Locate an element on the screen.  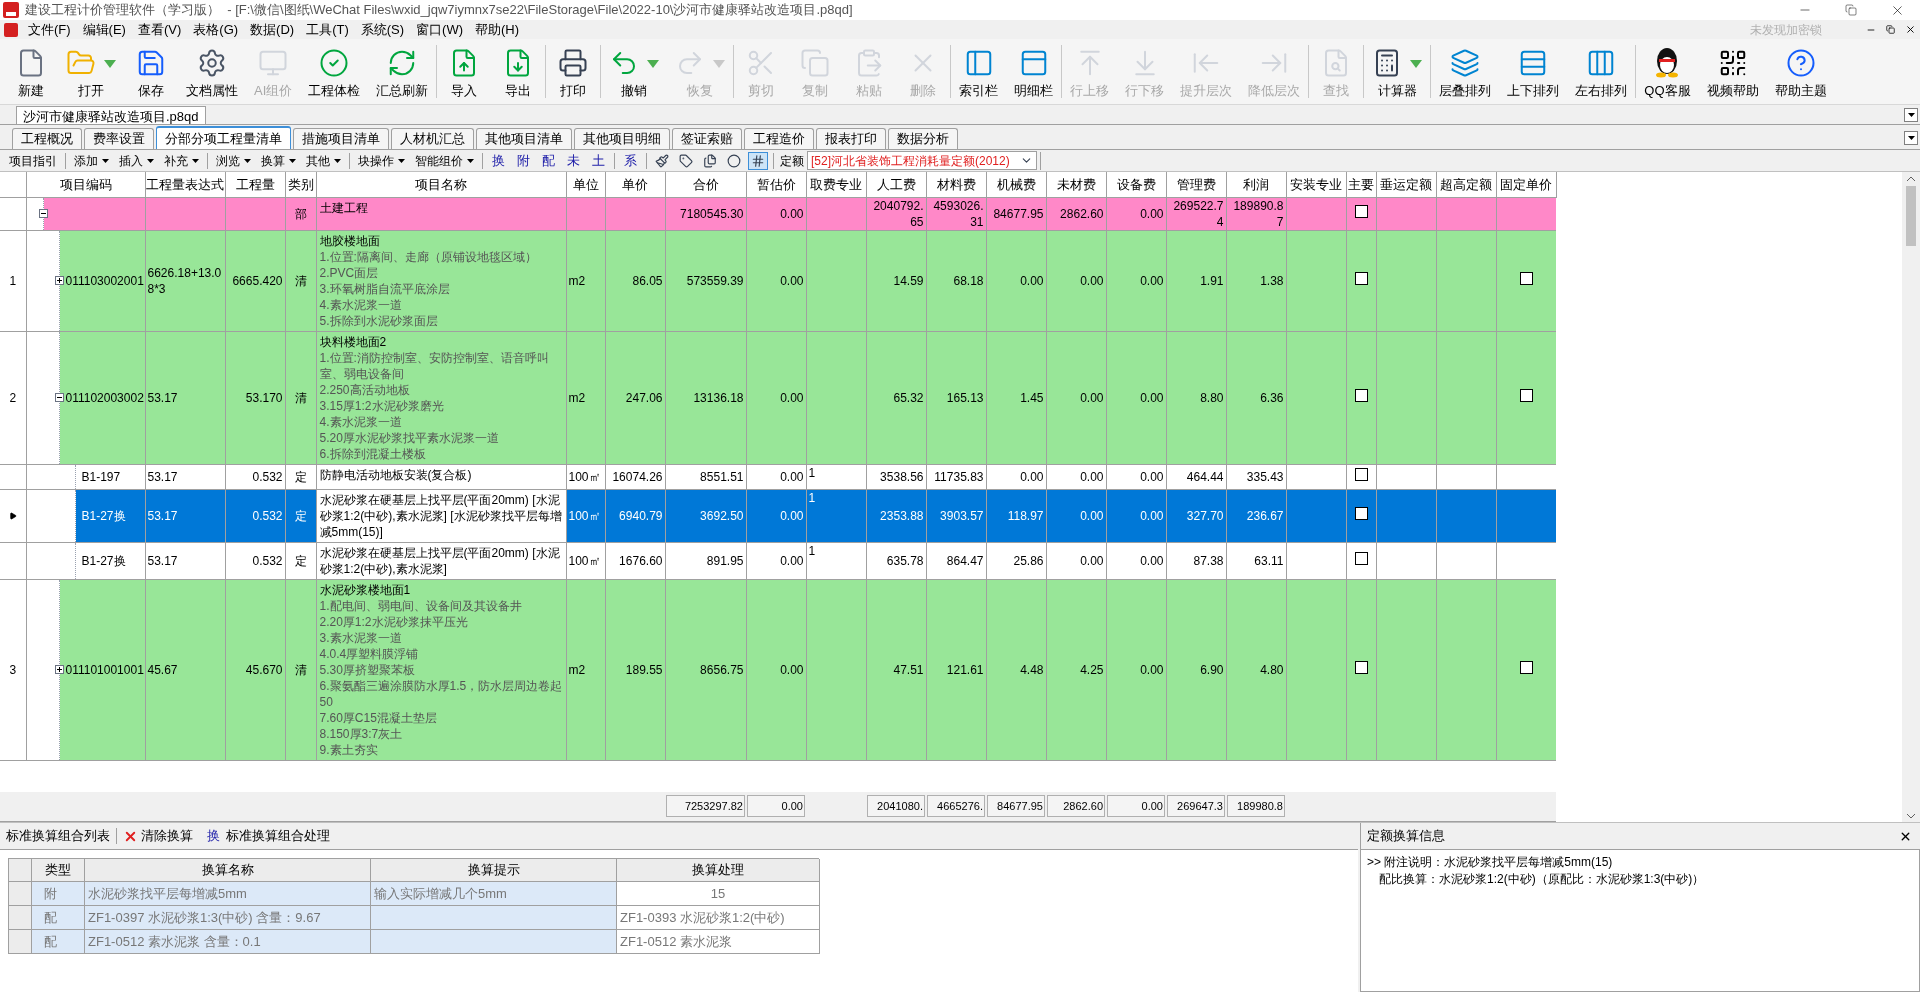
toolbar-button: 左右排列 is located at coordinates (1601, 71).